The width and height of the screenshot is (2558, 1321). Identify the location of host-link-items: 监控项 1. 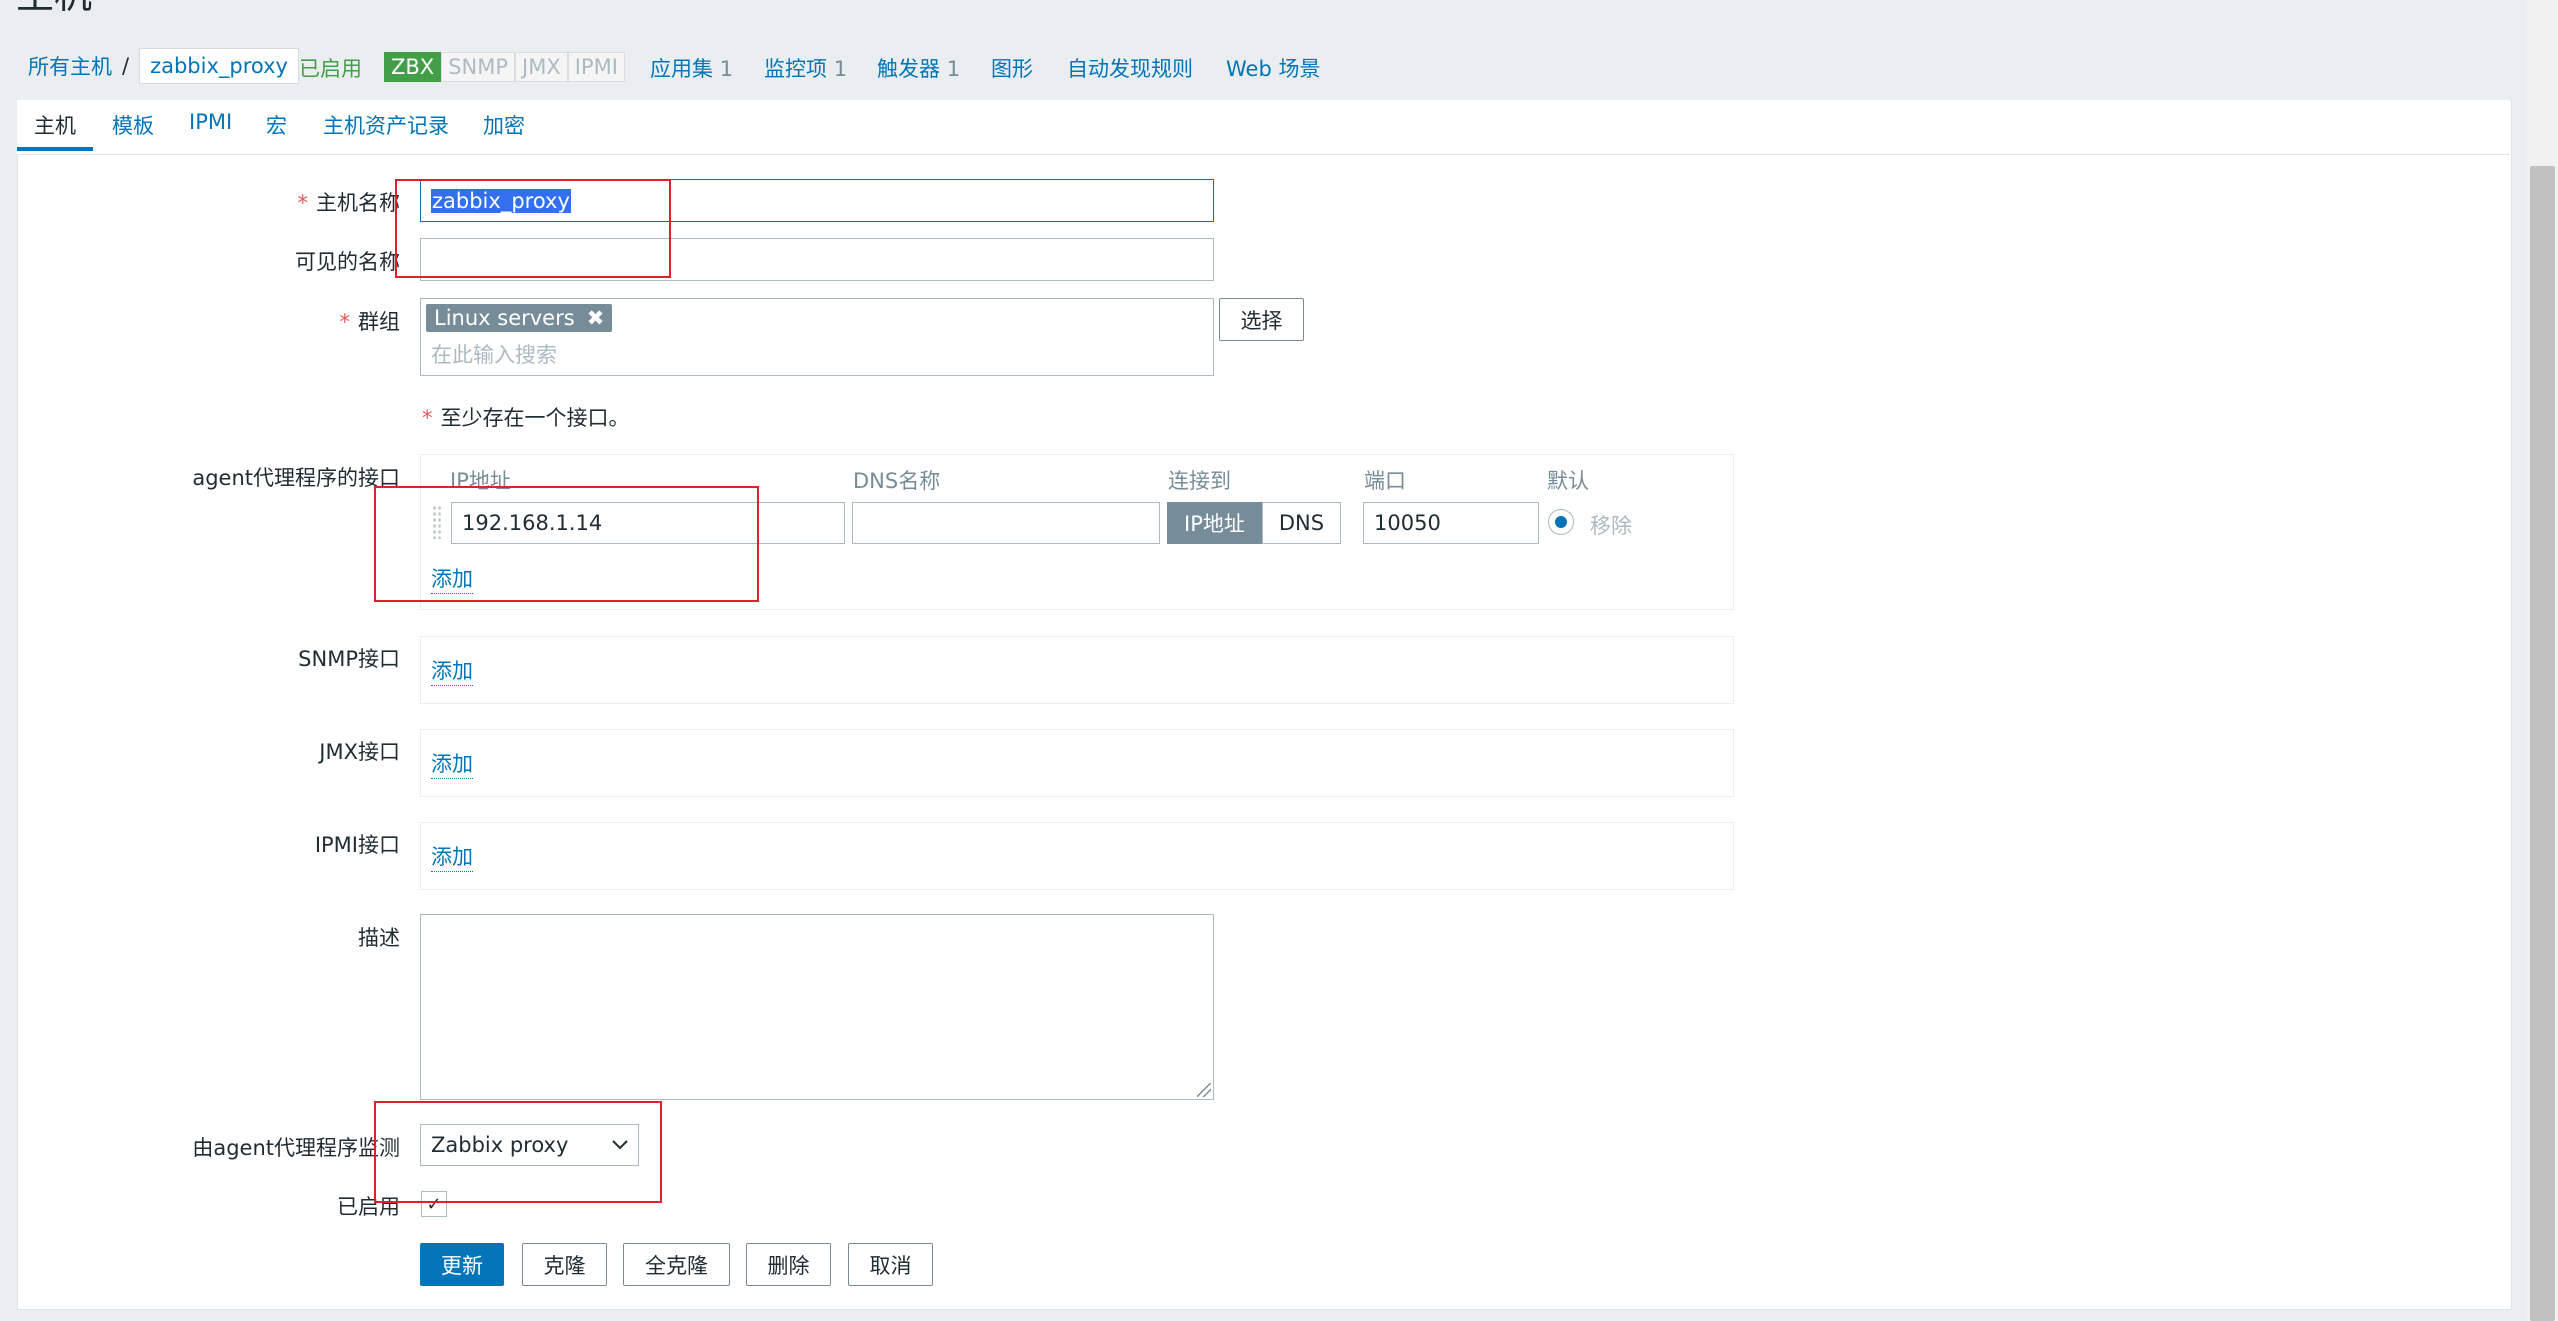
(805, 68).